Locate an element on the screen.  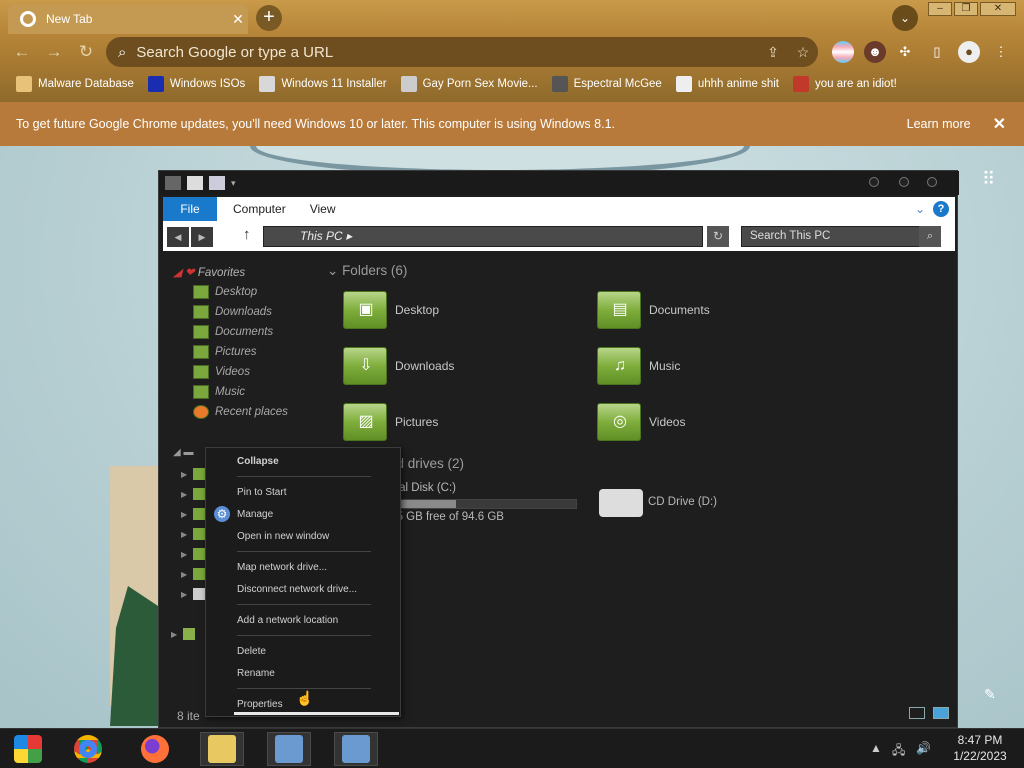
bookmark-you-are-an-idiot: you are an idiot! is located at coordinates (845, 84).